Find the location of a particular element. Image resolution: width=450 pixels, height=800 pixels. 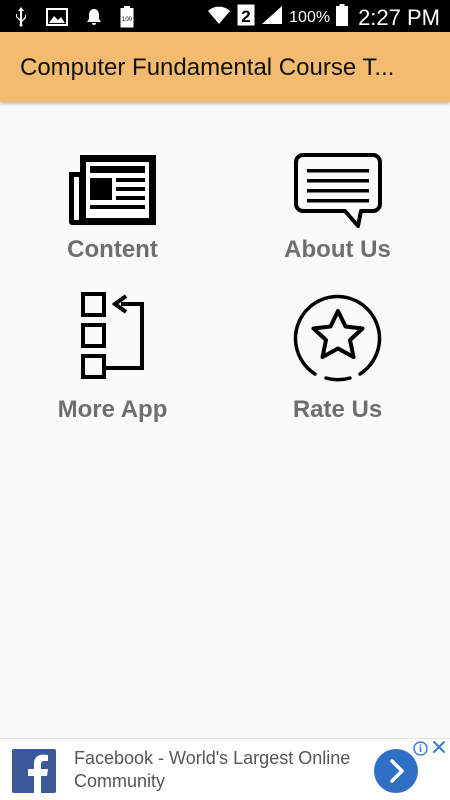

notification-bell-icon is located at coordinates (94, 19).